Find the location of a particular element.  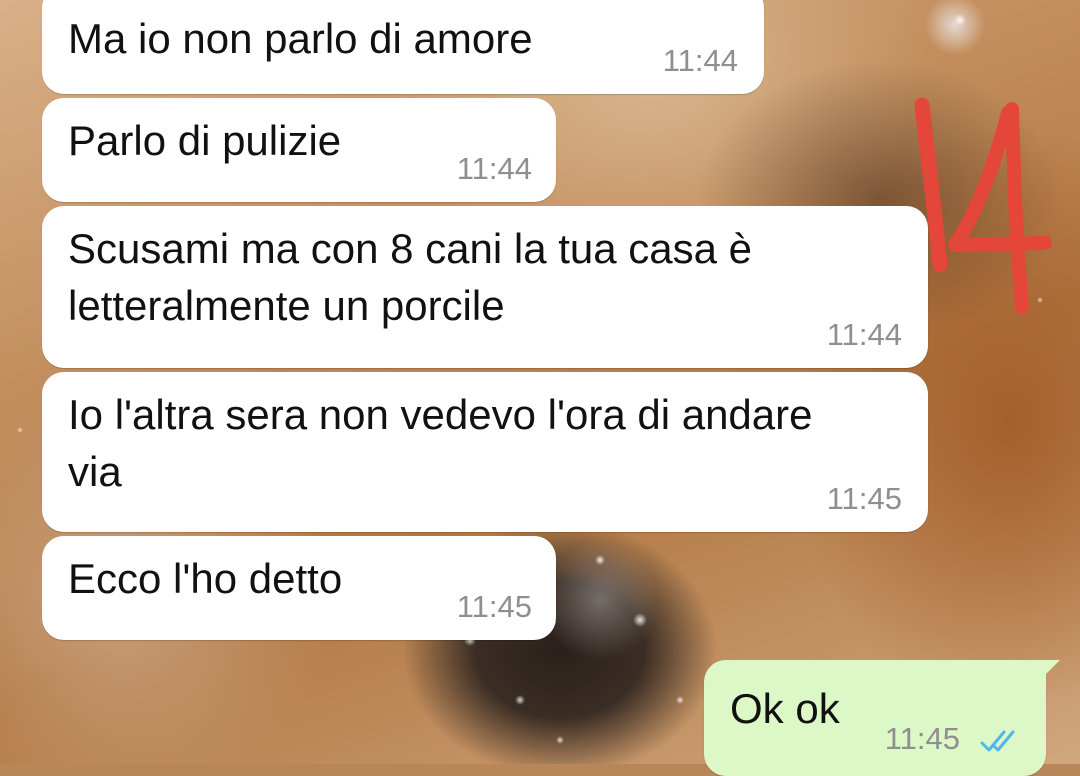

message-text-line-2: via is located at coordinates (95, 471).